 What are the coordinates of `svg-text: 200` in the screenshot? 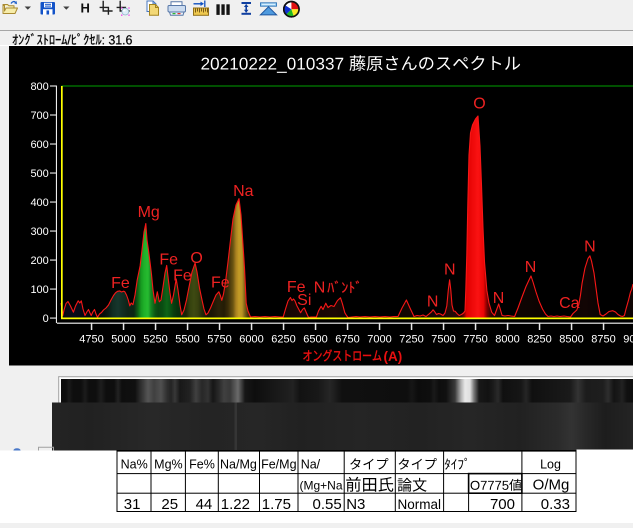 It's located at (39, 261).